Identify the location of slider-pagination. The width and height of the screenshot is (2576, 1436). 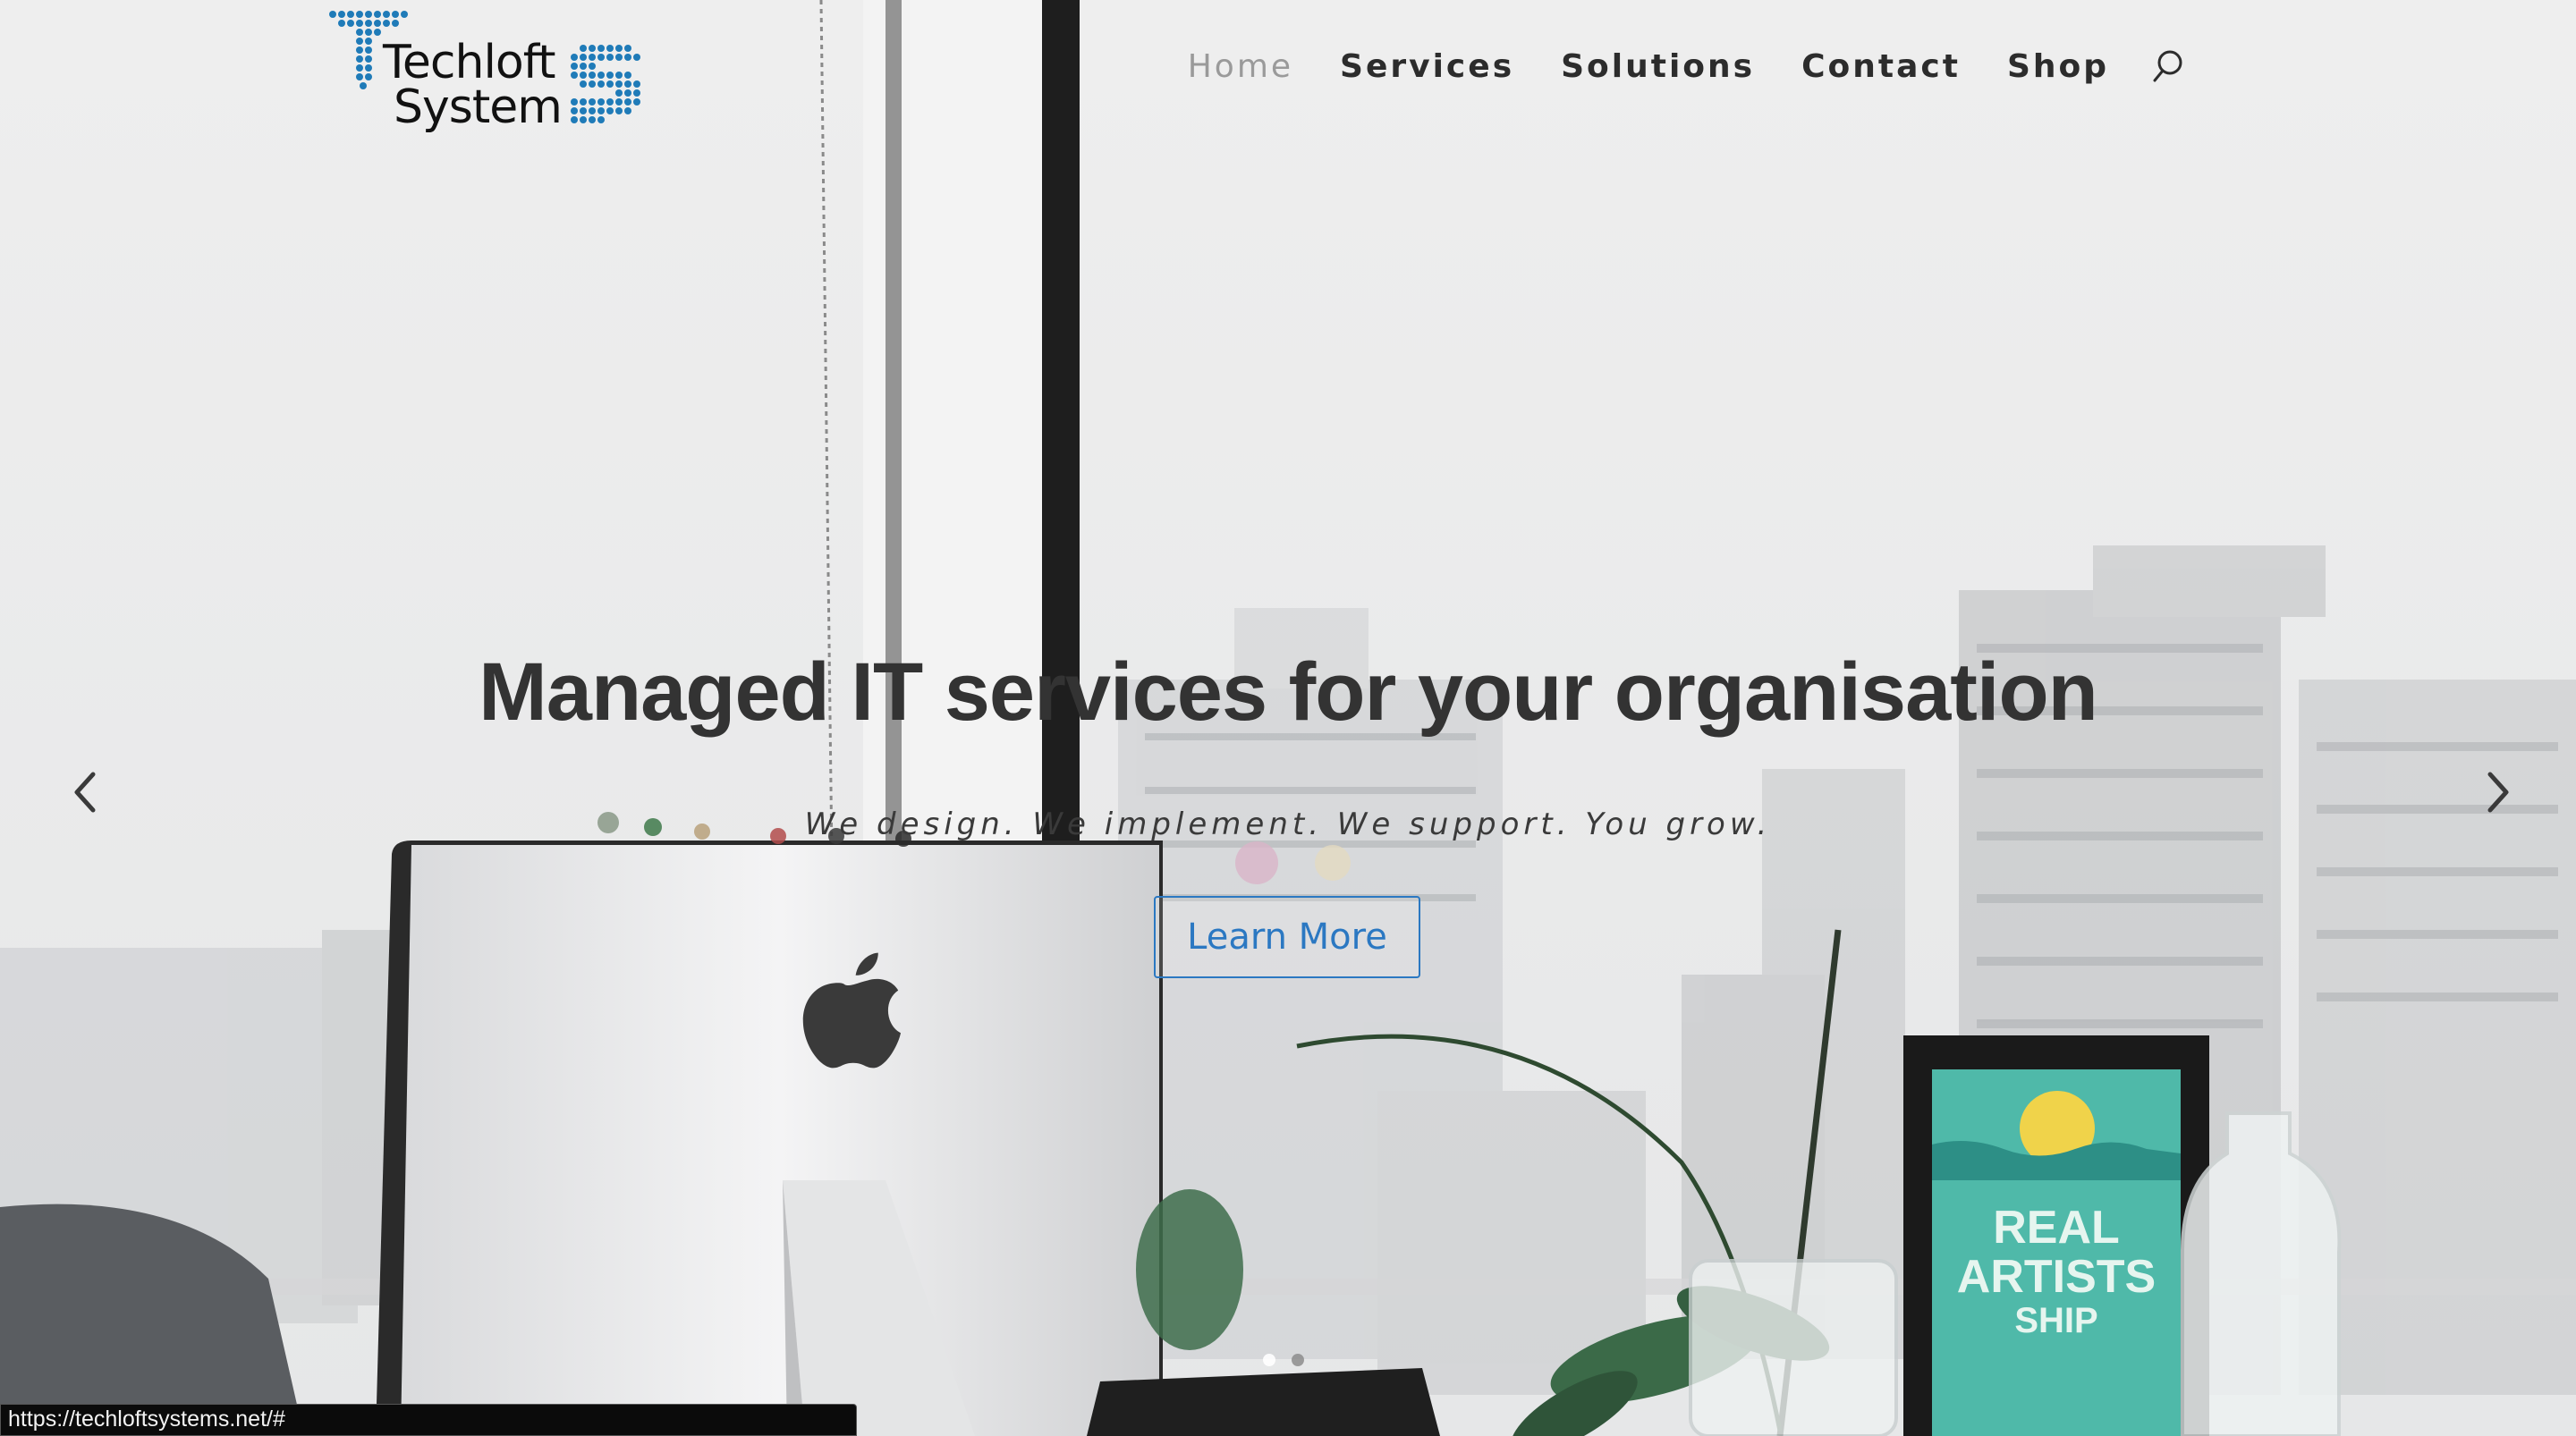
(1283, 1360).